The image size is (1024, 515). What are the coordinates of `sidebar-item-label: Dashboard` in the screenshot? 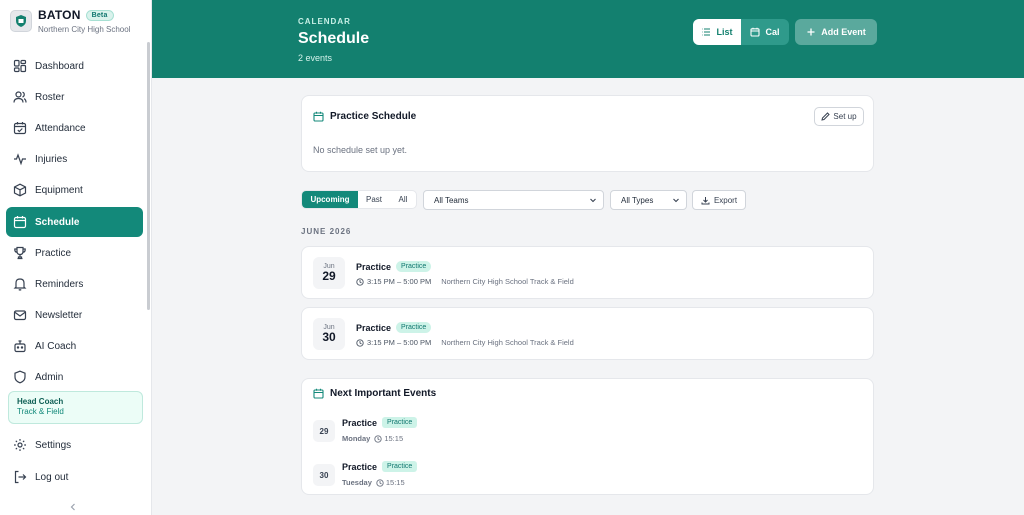 It's located at (59, 66).